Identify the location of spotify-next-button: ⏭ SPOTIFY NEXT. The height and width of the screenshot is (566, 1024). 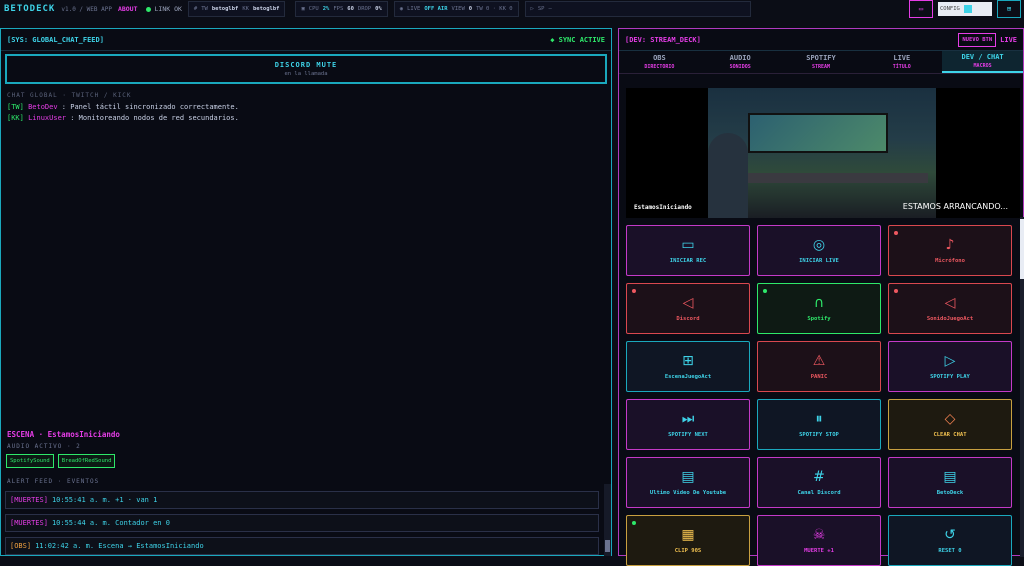
(688, 424).